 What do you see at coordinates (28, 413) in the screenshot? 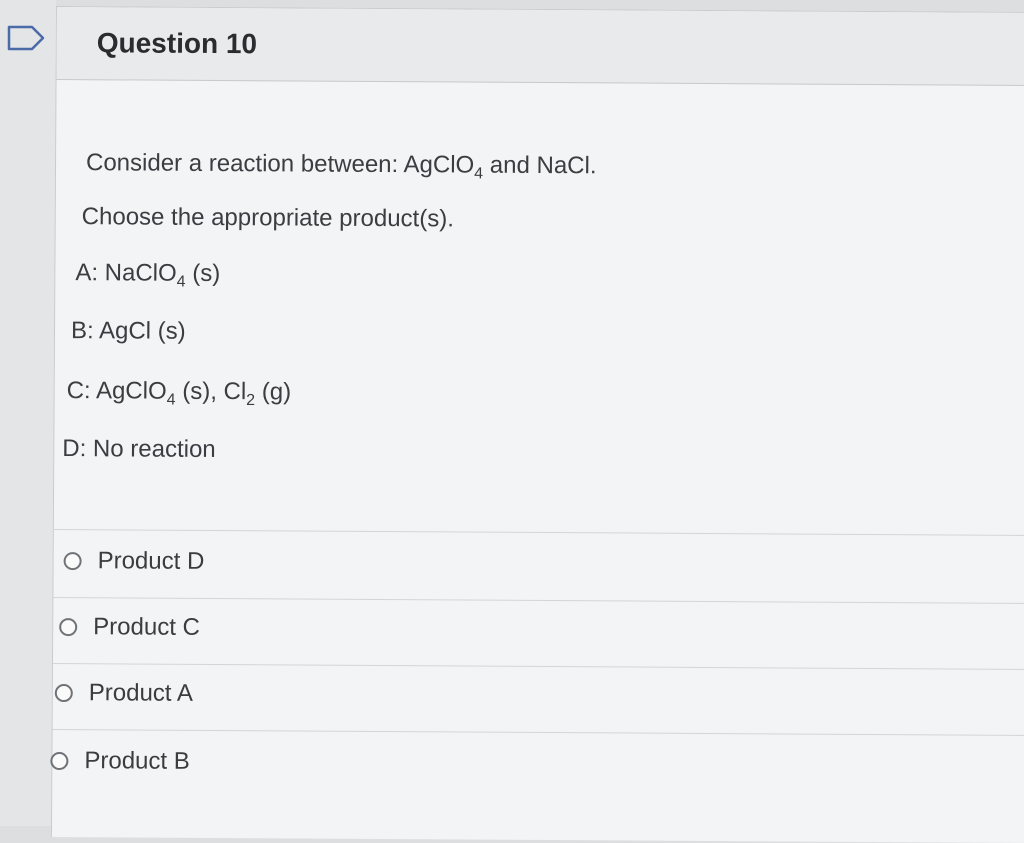
I see `sidebar-strip` at bounding box center [28, 413].